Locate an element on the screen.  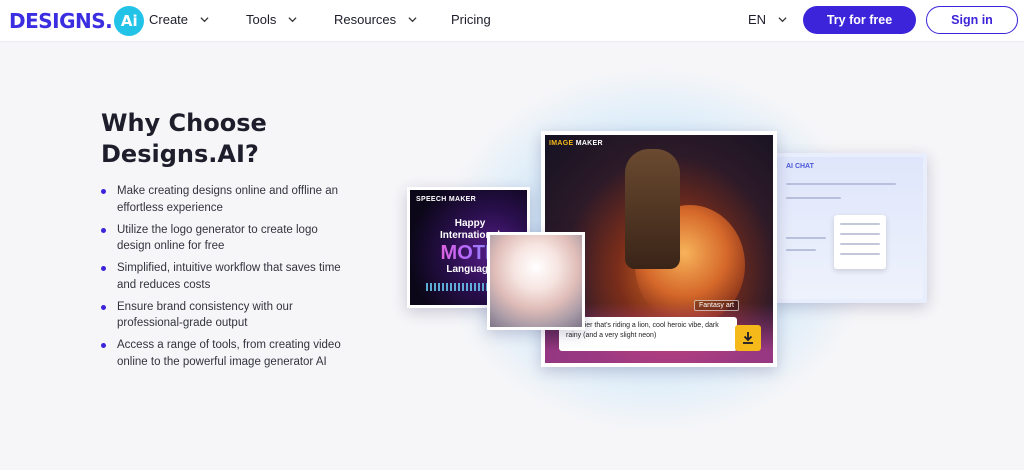
image-maker-tag-suffix: MAKER is located at coordinates (588, 143).